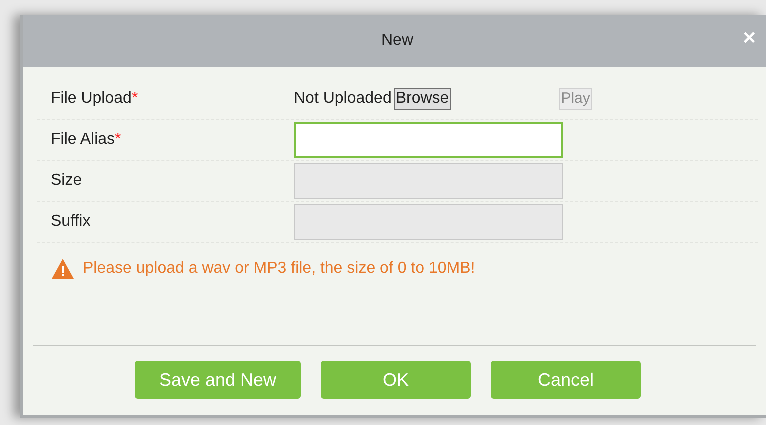 This screenshot has height=425, width=766. I want to click on cancel-button: Cancel, so click(566, 380).